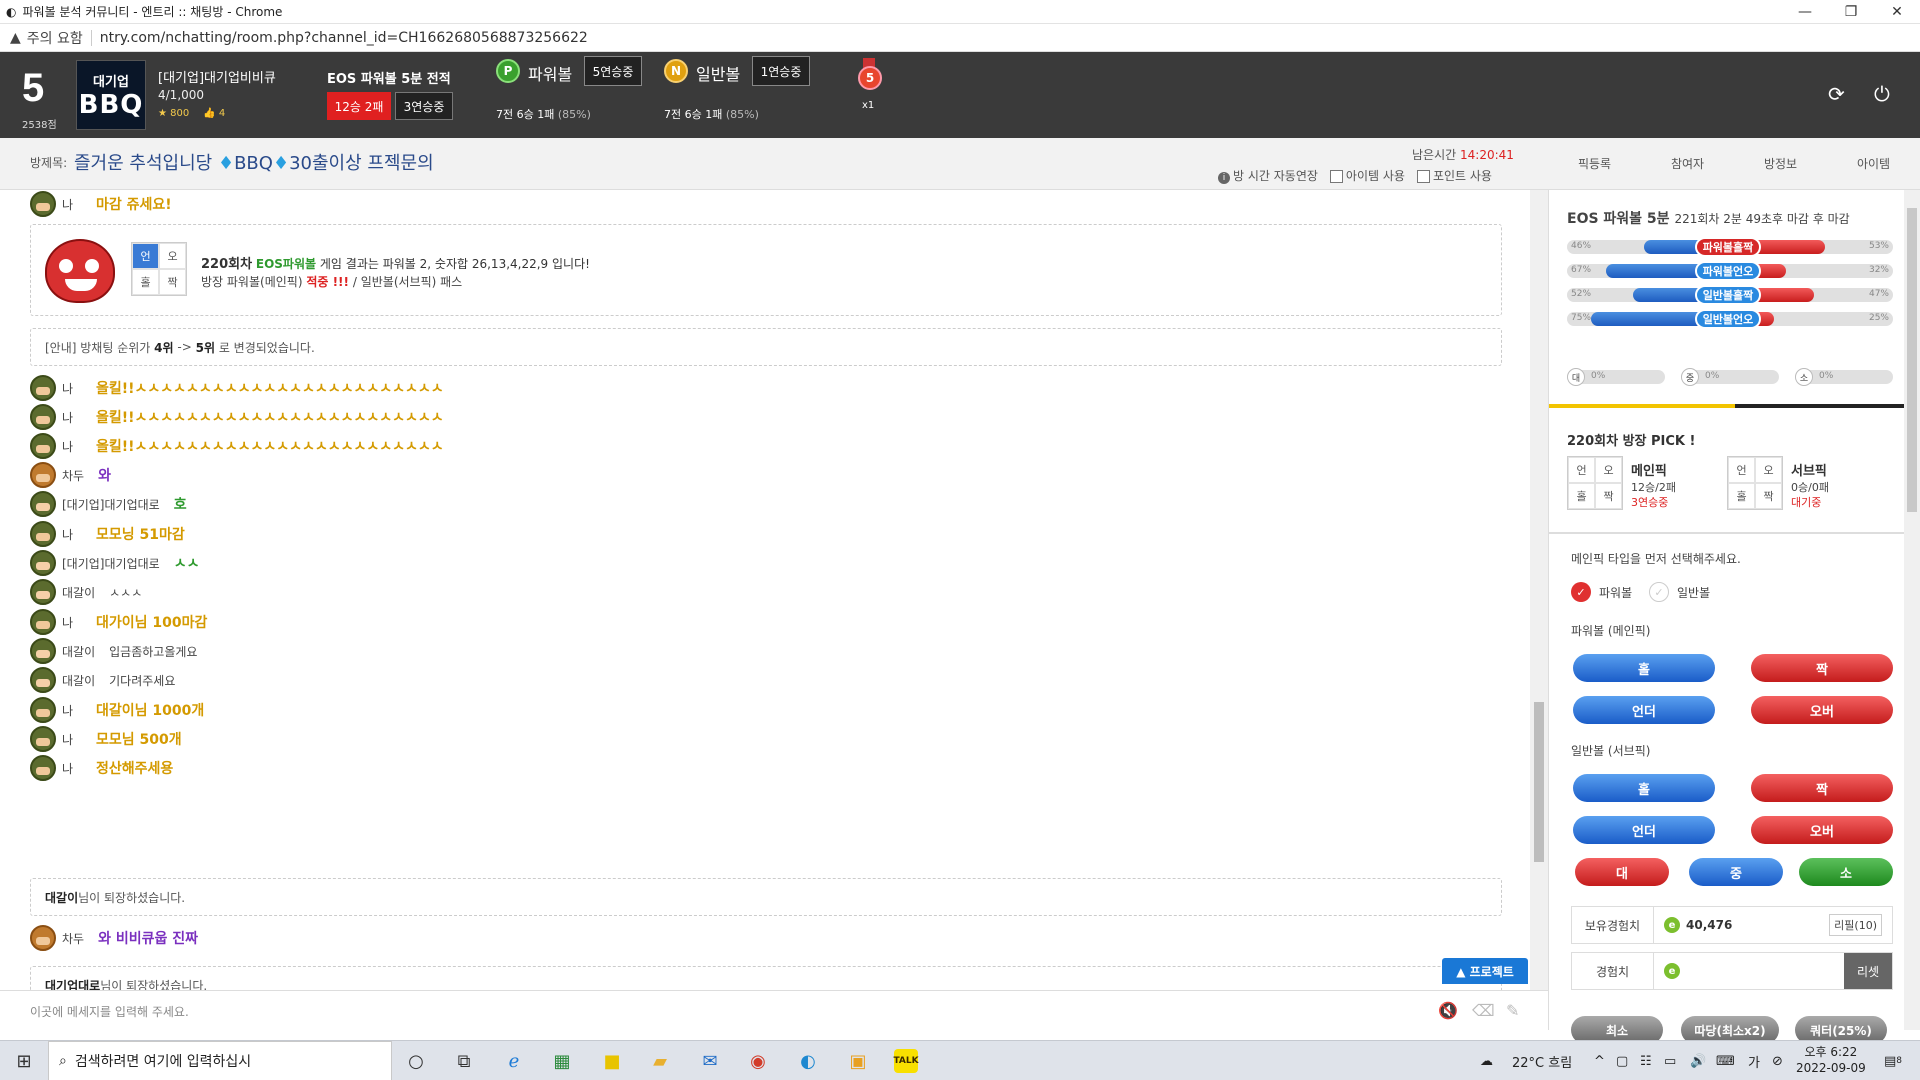  Describe the element at coordinates (55, 38) in the screenshot. I see `security-warning-text: 주의 요함` at that location.